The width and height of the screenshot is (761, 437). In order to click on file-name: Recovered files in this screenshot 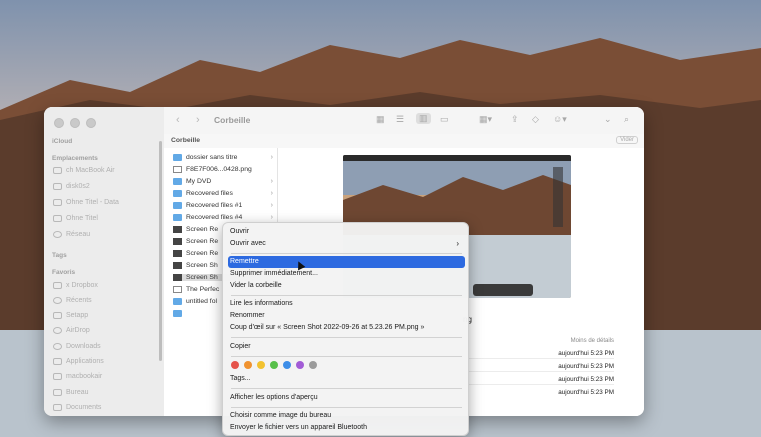, I will do `click(209, 193)`.